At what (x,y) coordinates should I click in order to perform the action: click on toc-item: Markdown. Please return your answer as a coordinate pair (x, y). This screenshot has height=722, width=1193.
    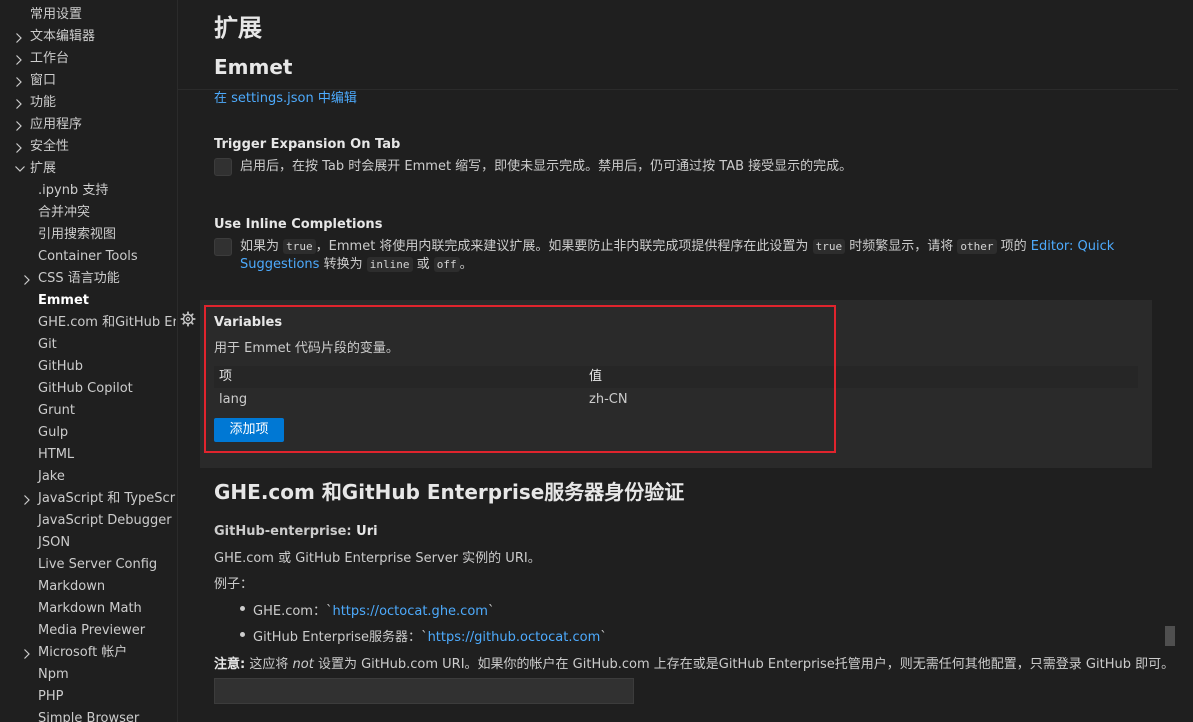
    Looking at the image, I should click on (88, 587).